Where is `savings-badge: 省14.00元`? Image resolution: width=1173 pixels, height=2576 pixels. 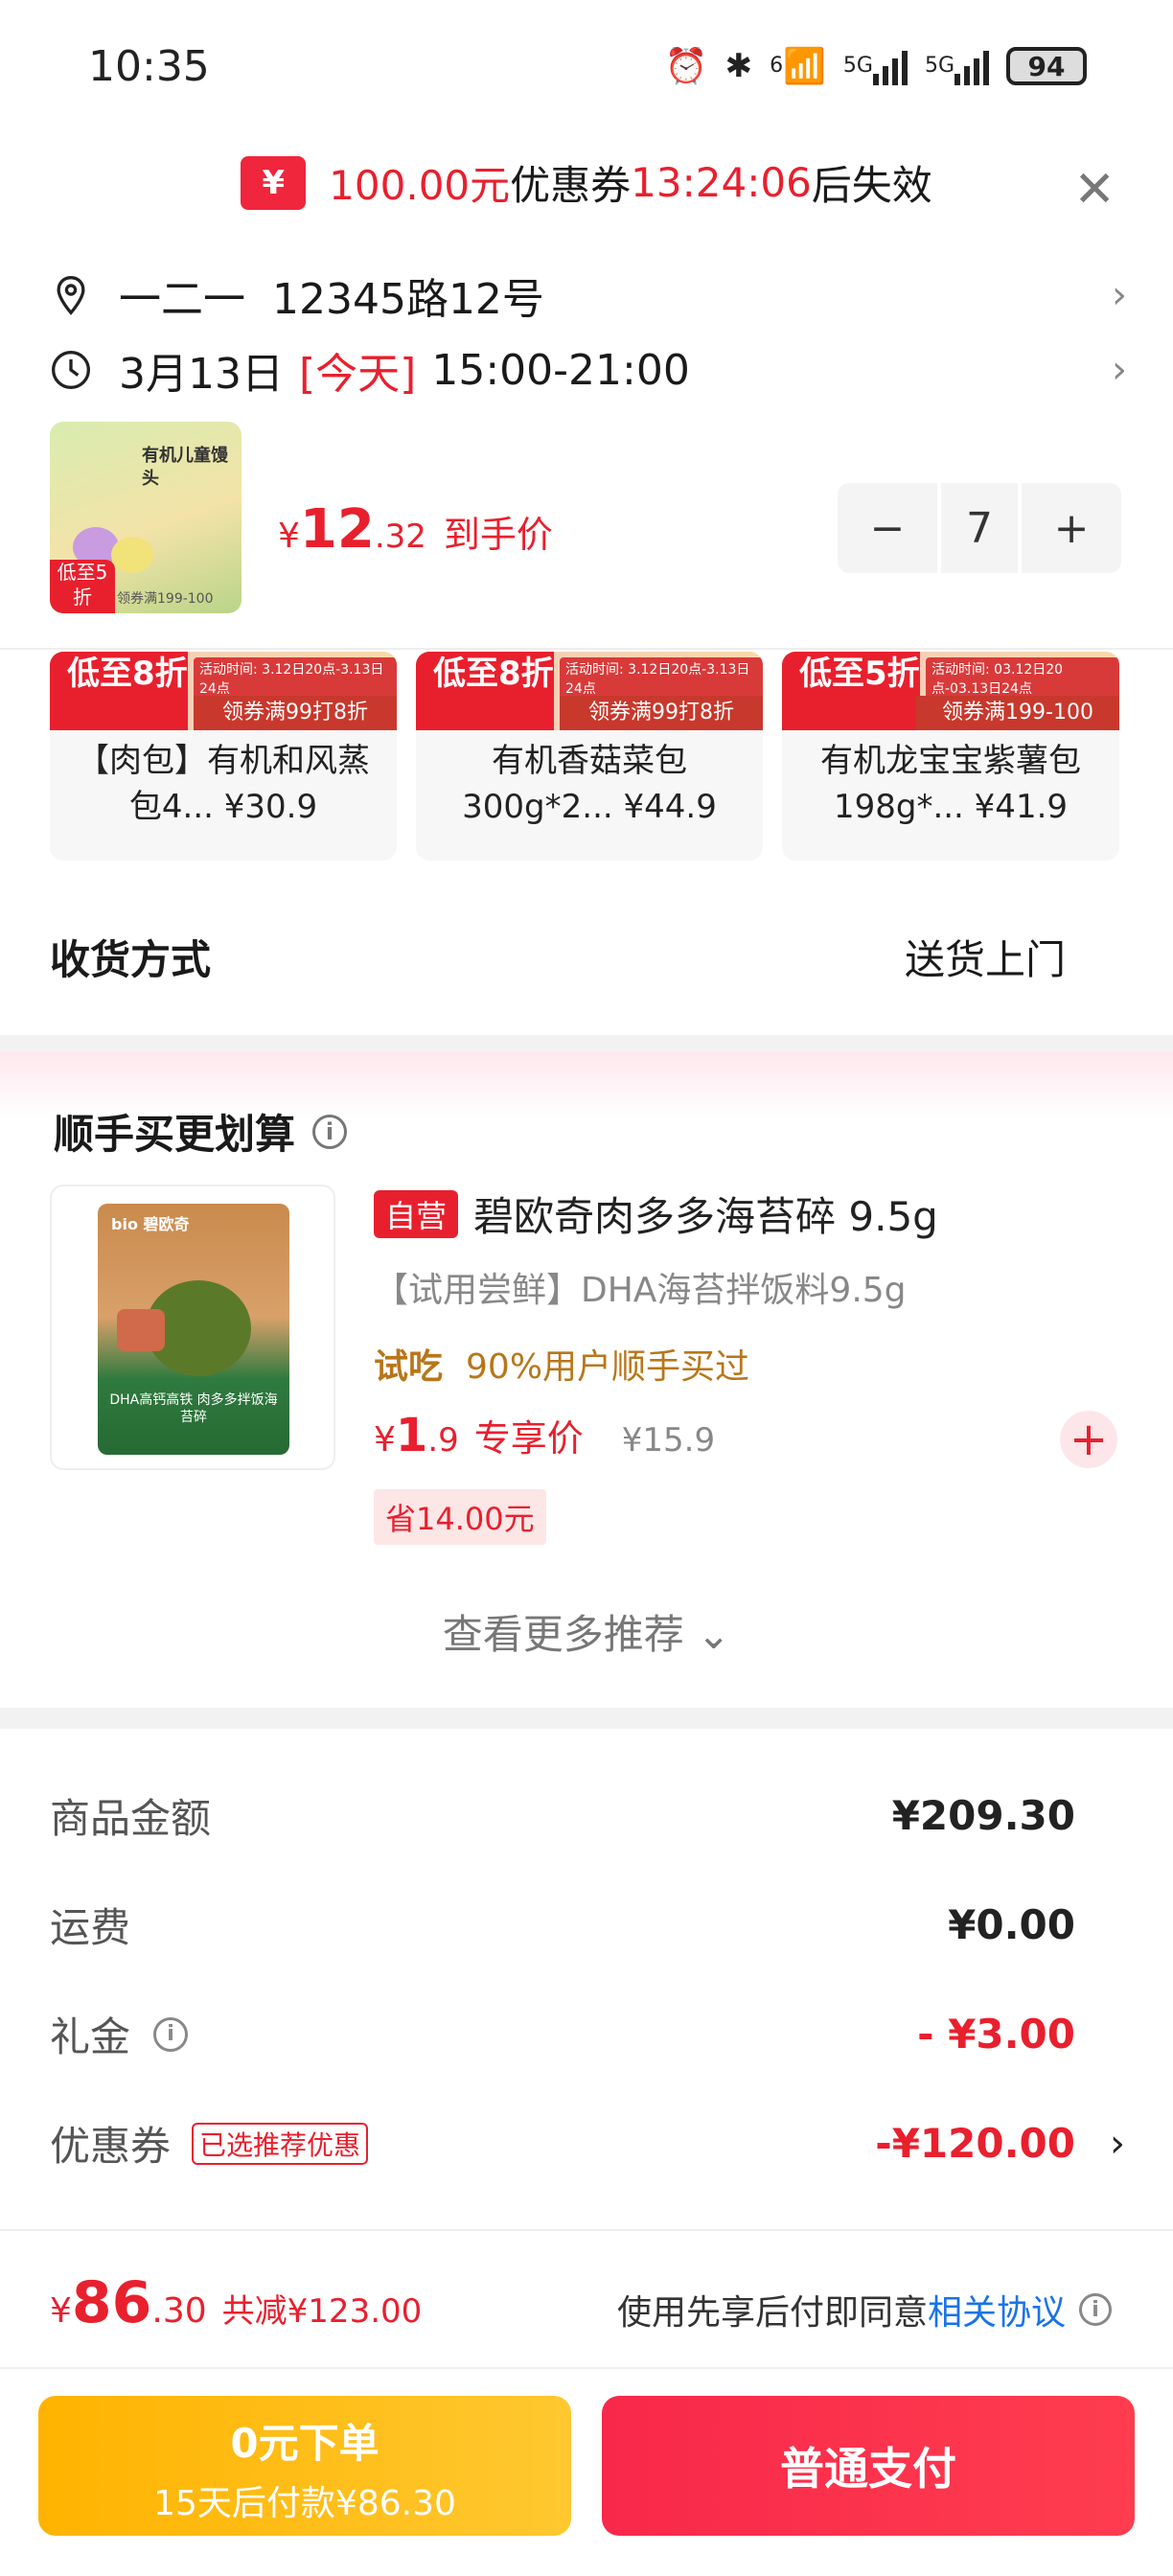 savings-badge: 省14.00元 is located at coordinates (460, 1517).